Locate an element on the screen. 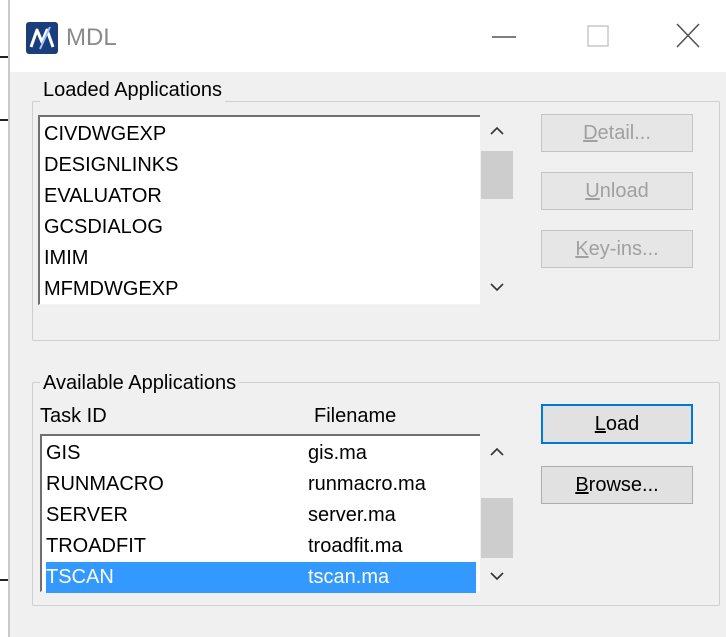  filename-column-header: Filename is located at coordinates (355, 416).